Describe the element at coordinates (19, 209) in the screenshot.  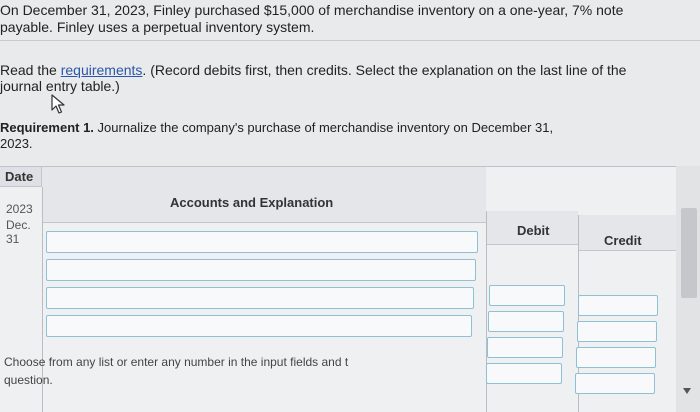
I see `date-year: 2023` at that location.